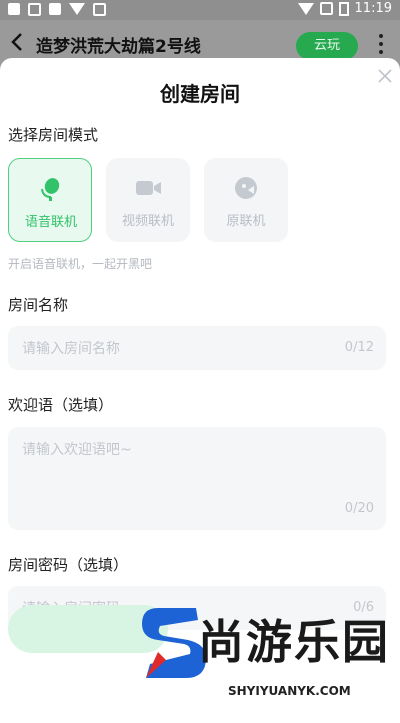 This screenshot has width=400, height=723. I want to click on mode-label: 原联机, so click(246, 221).